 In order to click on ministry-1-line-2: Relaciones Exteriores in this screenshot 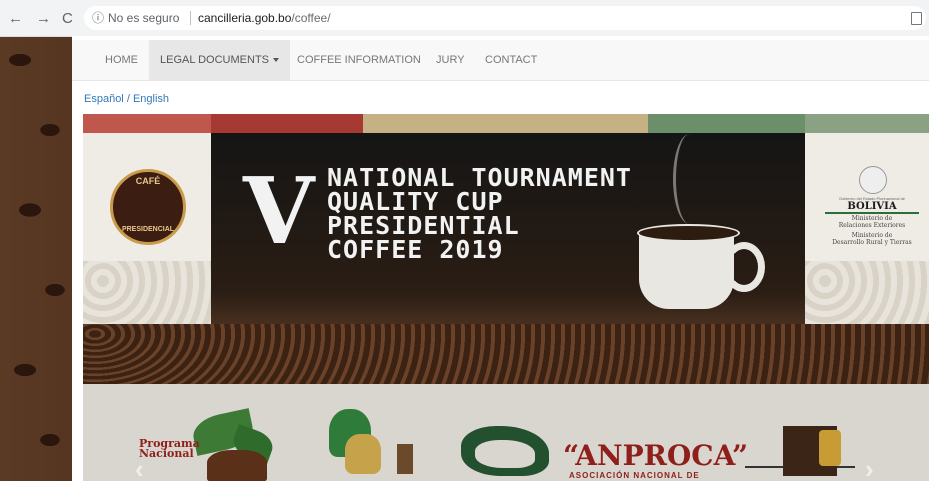, I will do `click(872, 225)`.